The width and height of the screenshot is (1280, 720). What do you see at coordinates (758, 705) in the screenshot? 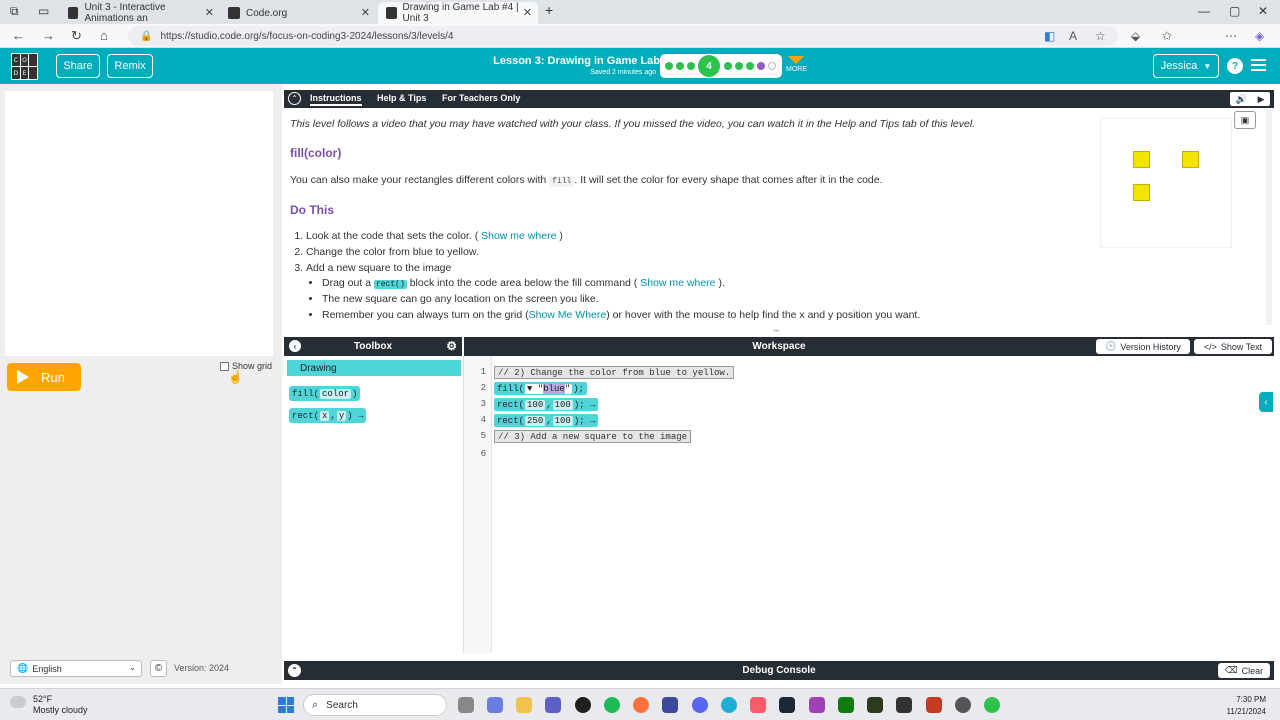
I see `music-icon` at bounding box center [758, 705].